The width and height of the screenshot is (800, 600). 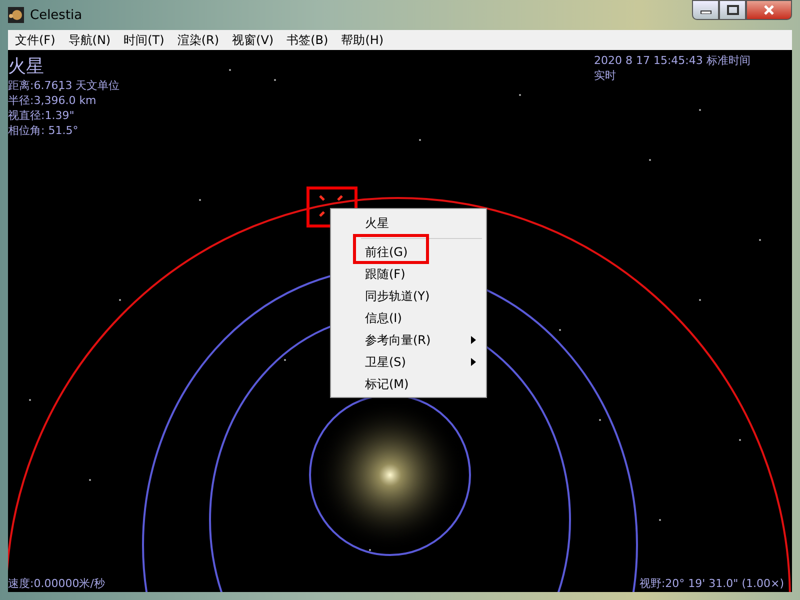 What do you see at coordinates (408, 318) in the screenshot?
I see `menu-item: 信息(I)` at bounding box center [408, 318].